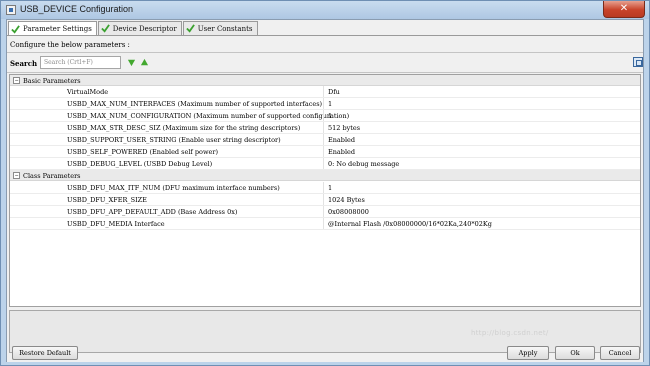 The height and width of the screenshot is (366, 650). I want to click on param-value: 0x08008000, so click(348, 212).